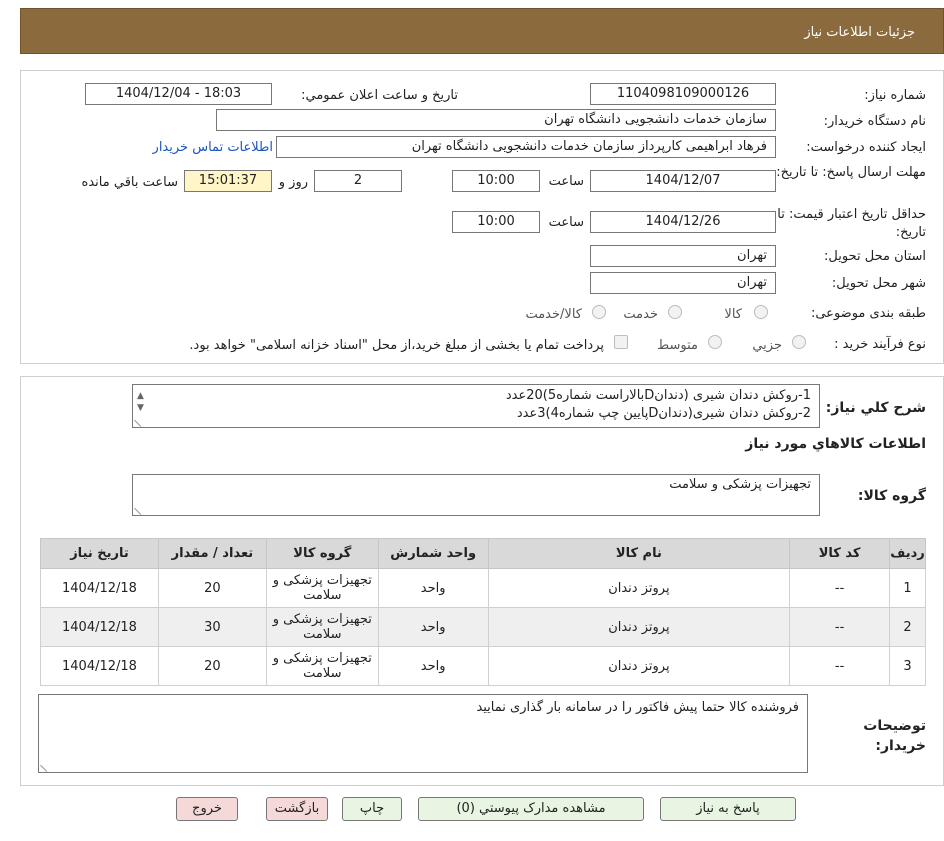 The width and height of the screenshot is (944, 841). I want to click on cell-quantity: 30, so click(212, 627).